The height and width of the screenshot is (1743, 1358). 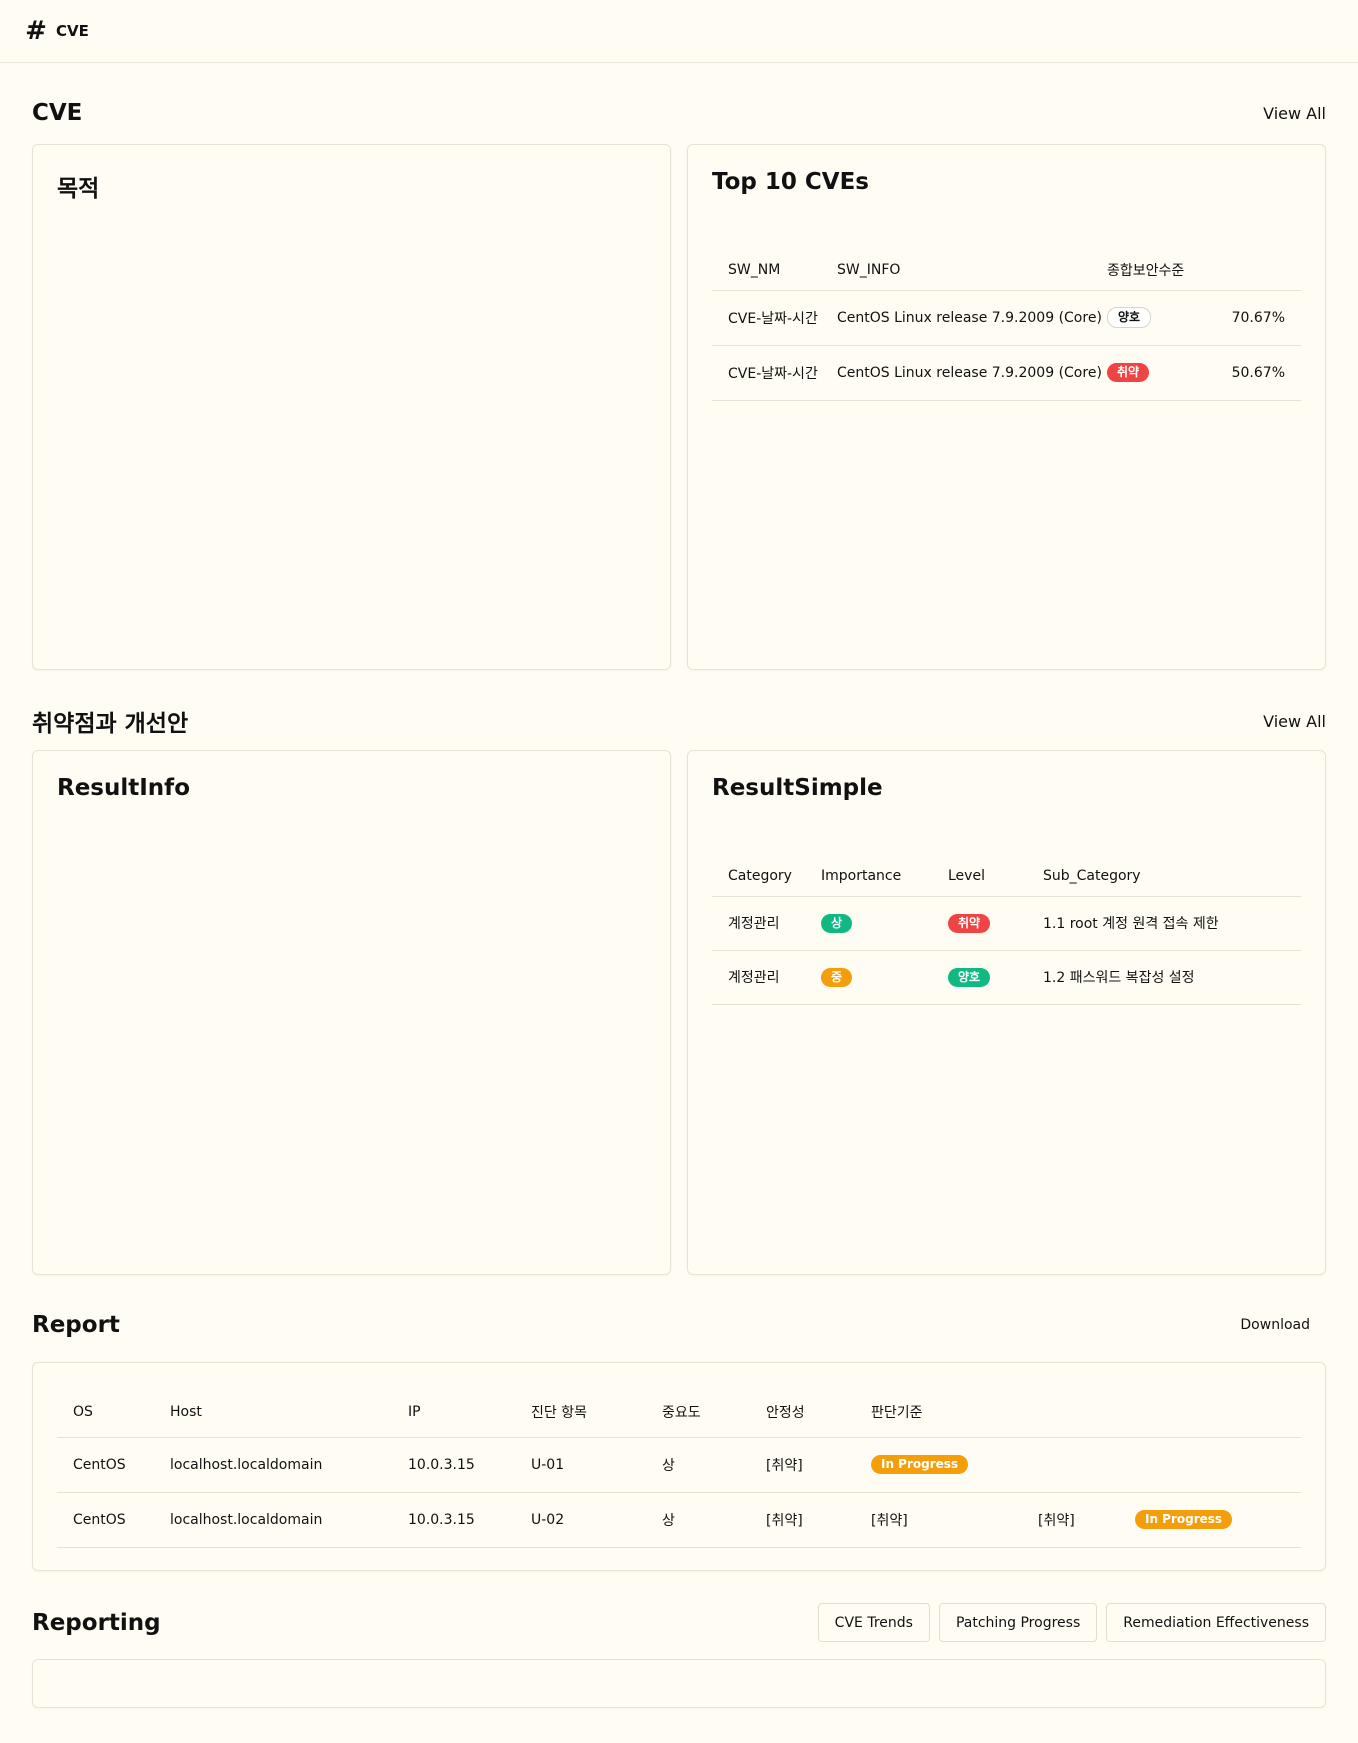 What do you see at coordinates (754, 269) in the screenshot?
I see `column-header: SW_NM` at bounding box center [754, 269].